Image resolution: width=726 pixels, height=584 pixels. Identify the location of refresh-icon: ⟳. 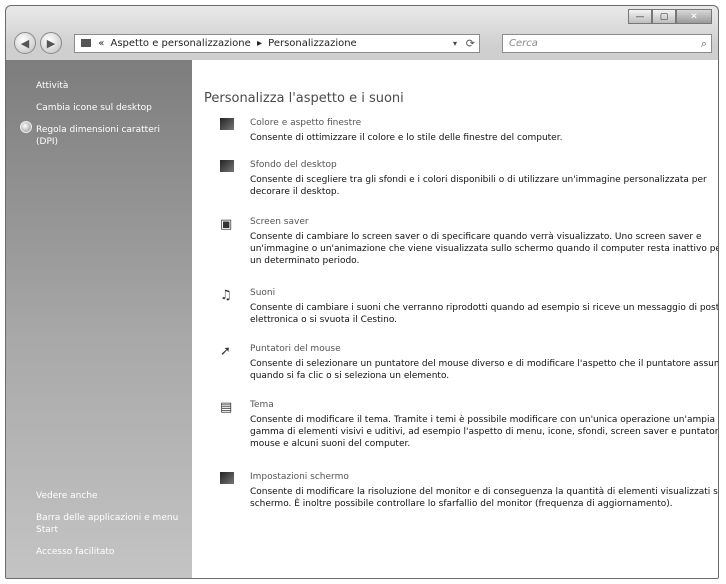
(470, 43).